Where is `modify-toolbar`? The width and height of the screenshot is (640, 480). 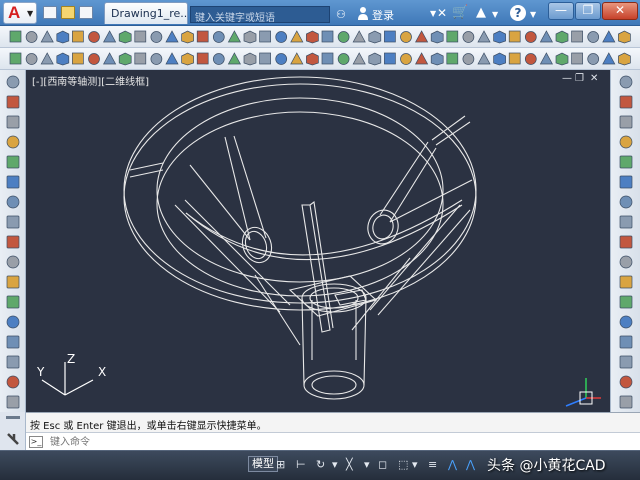 modify-toolbar is located at coordinates (625, 241).